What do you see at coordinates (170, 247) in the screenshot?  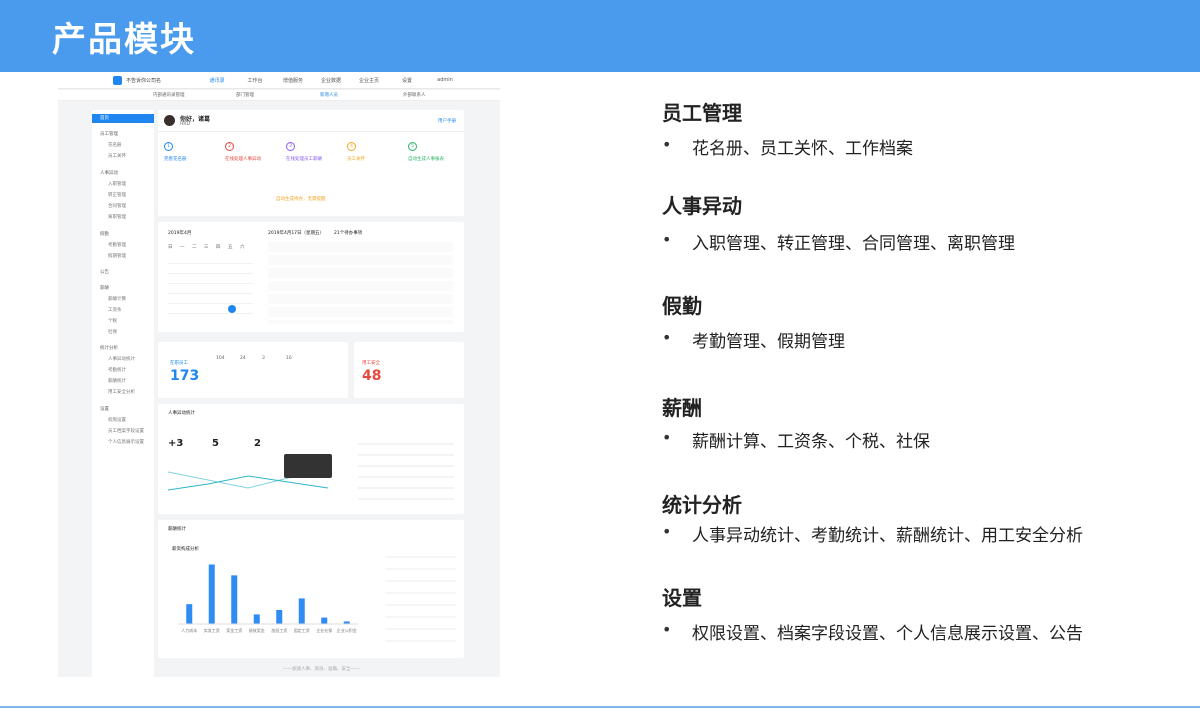 I see `weekday-0: 日` at bounding box center [170, 247].